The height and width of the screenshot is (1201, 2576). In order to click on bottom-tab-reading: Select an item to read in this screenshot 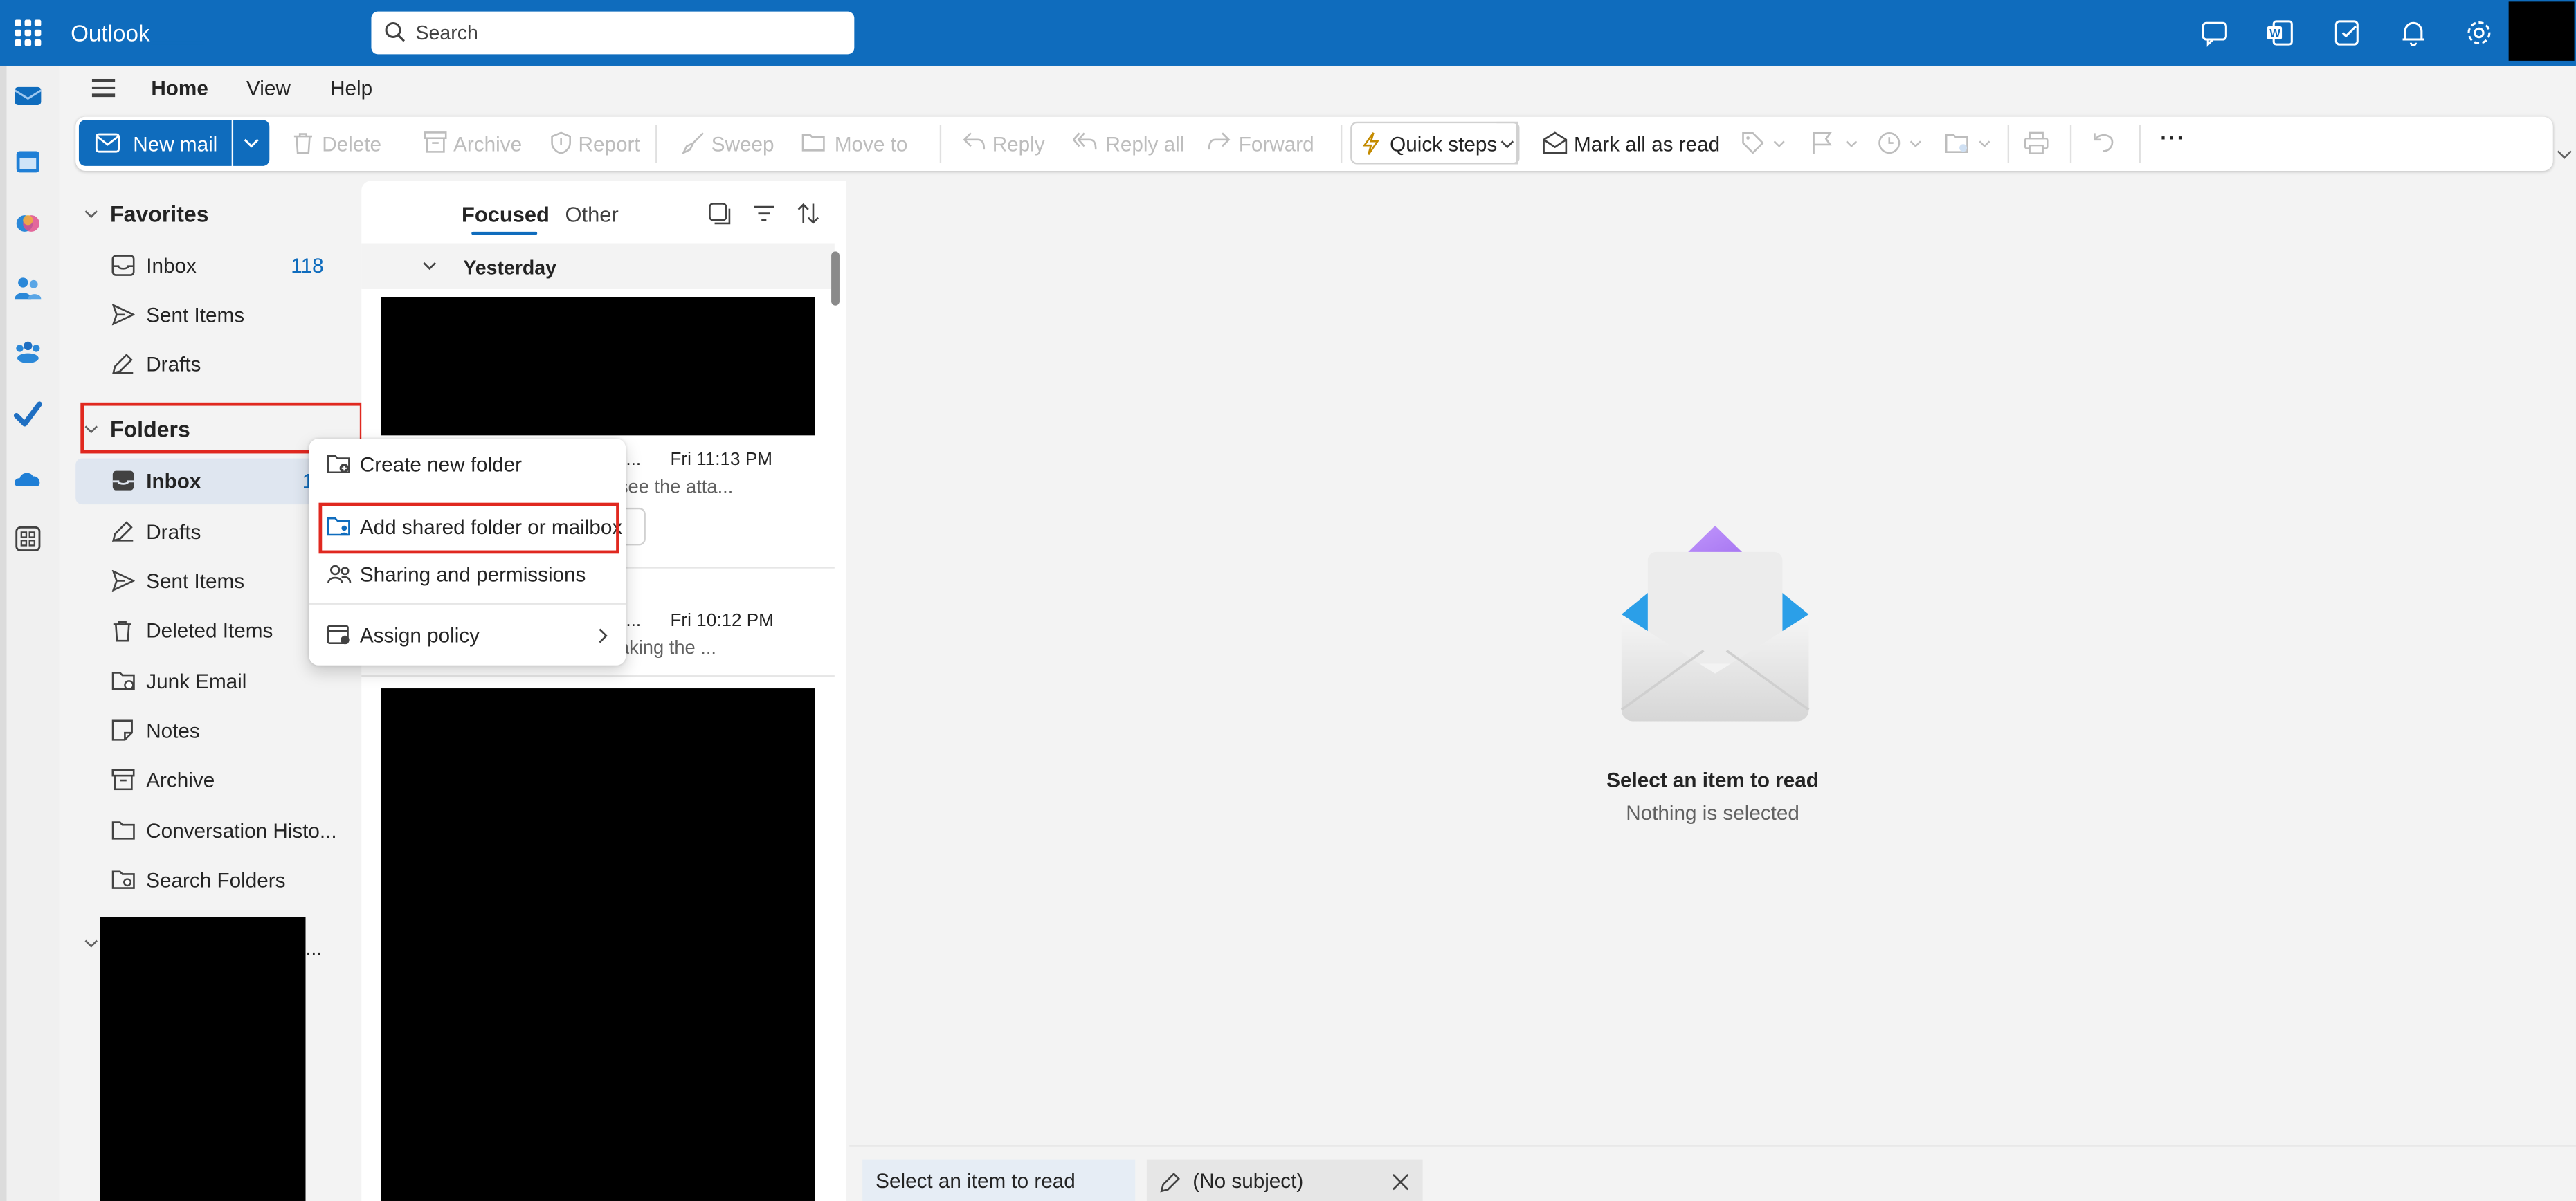, I will do `click(999, 1180)`.